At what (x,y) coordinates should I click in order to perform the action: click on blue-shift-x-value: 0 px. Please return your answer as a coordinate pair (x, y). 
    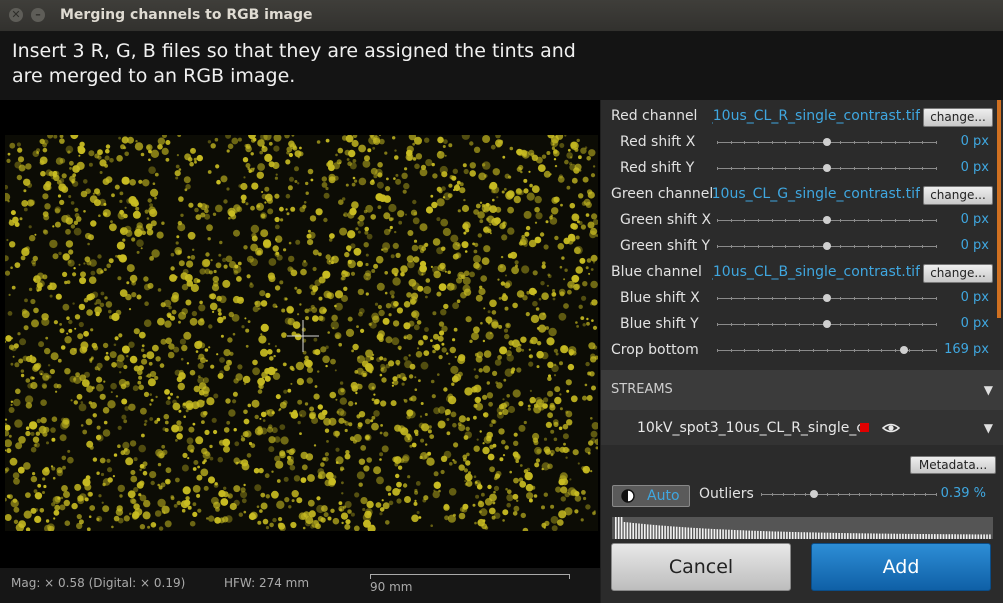
    Looking at the image, I should click on (975, 297).